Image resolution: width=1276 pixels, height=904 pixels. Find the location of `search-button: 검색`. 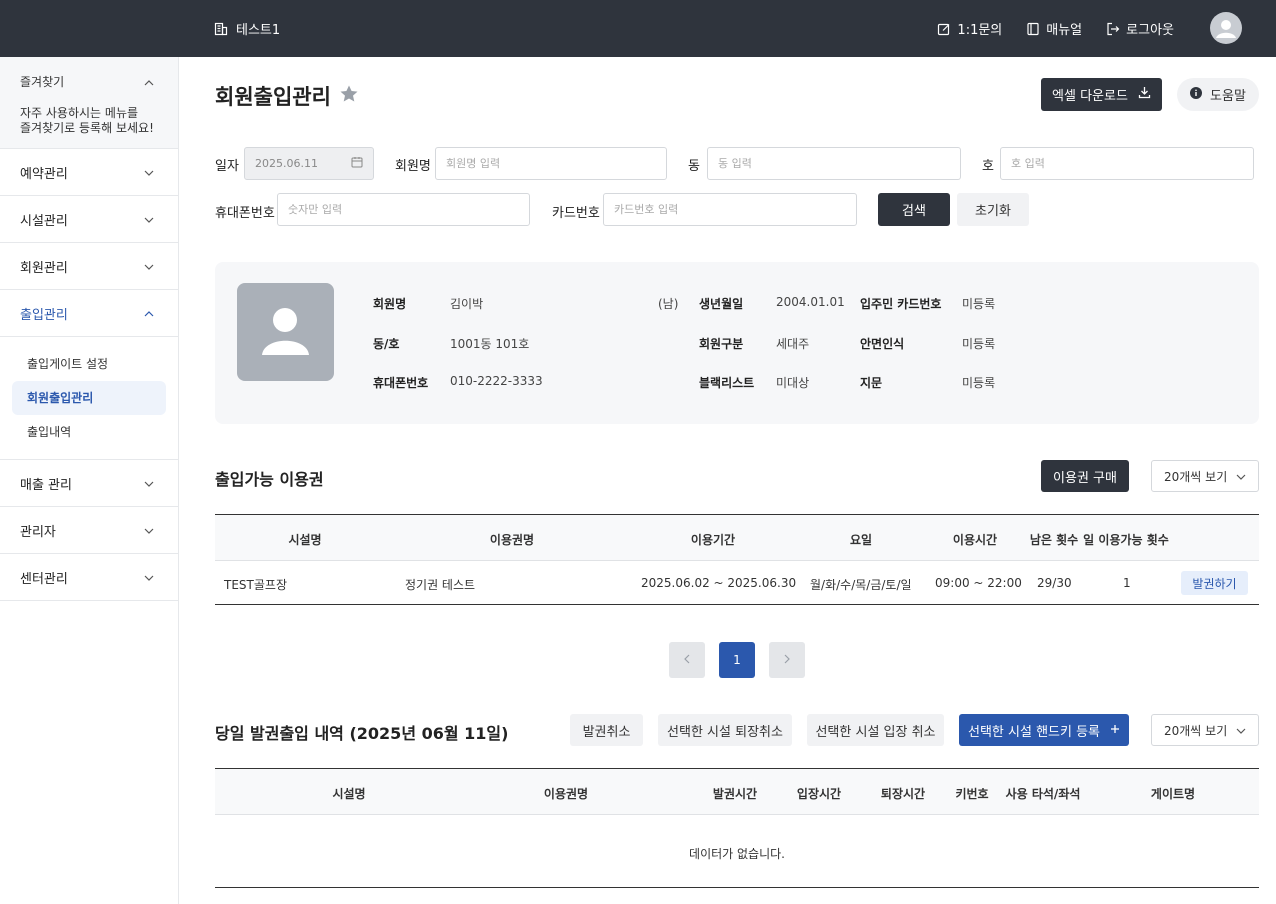

search-button: 검색 is located at coordinates (914, 209).